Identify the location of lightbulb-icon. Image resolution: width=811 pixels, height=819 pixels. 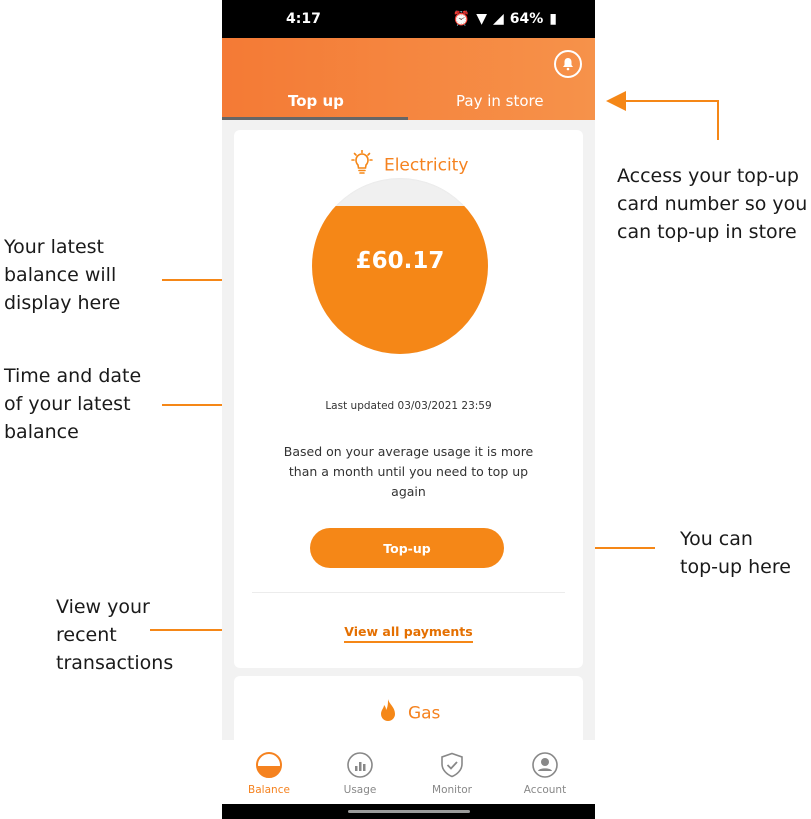
(362, 165).